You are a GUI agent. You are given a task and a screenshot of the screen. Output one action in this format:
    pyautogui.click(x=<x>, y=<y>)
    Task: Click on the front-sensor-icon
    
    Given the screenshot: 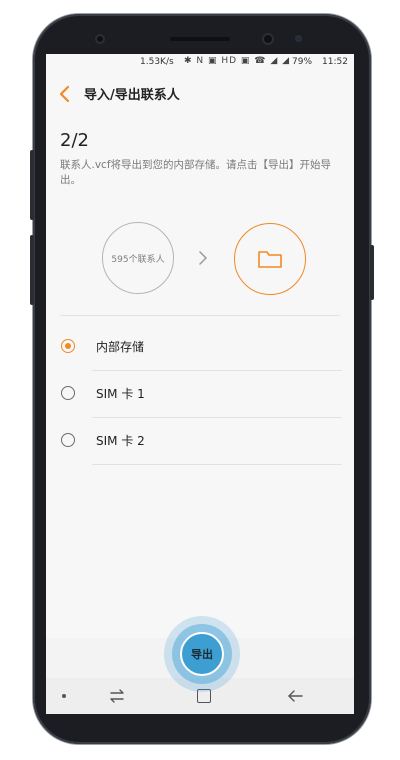 What is the action you would take?
    pyautogui.click(x=100, y=39)
    